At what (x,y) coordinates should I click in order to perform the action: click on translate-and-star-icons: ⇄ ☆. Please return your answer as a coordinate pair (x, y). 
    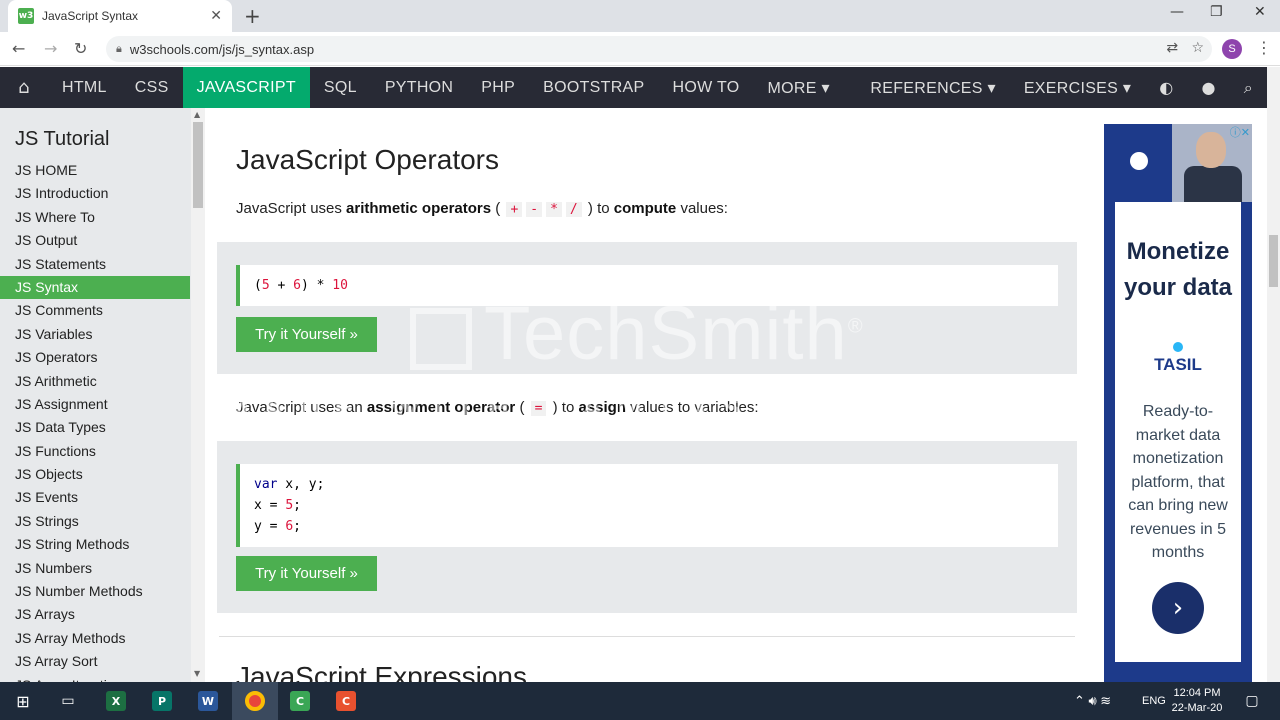
    Looking at the image, I should click on (1185, 48).